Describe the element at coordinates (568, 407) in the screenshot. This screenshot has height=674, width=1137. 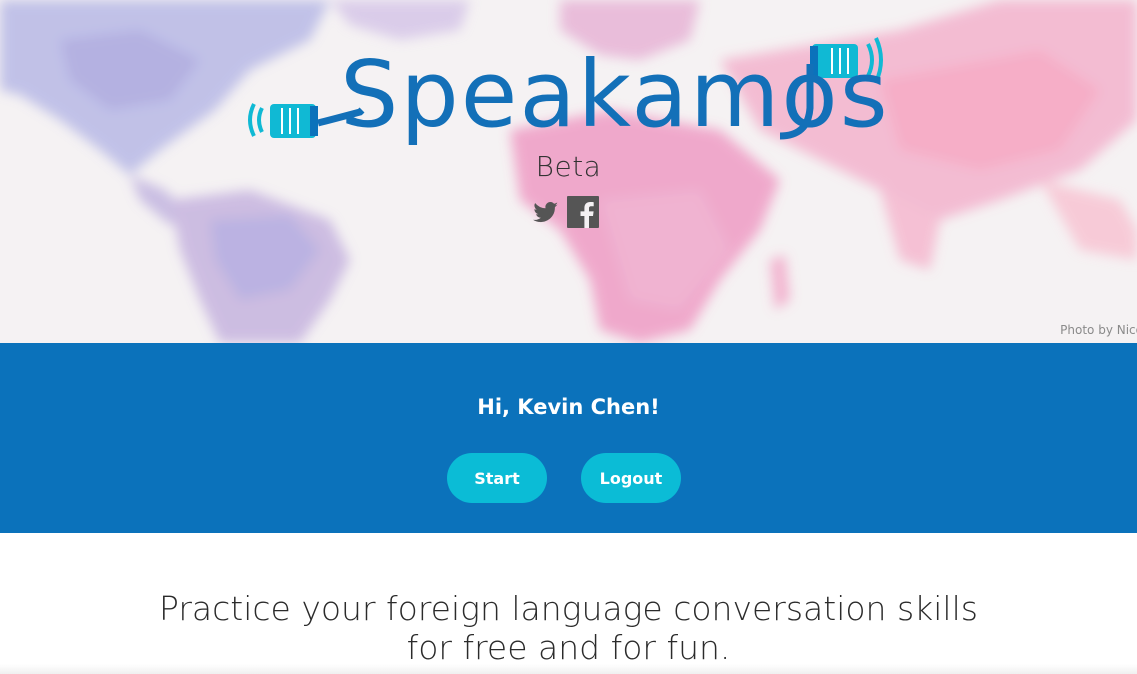
I see `greeting-text: Hi, Kevin Chen!` at that location.